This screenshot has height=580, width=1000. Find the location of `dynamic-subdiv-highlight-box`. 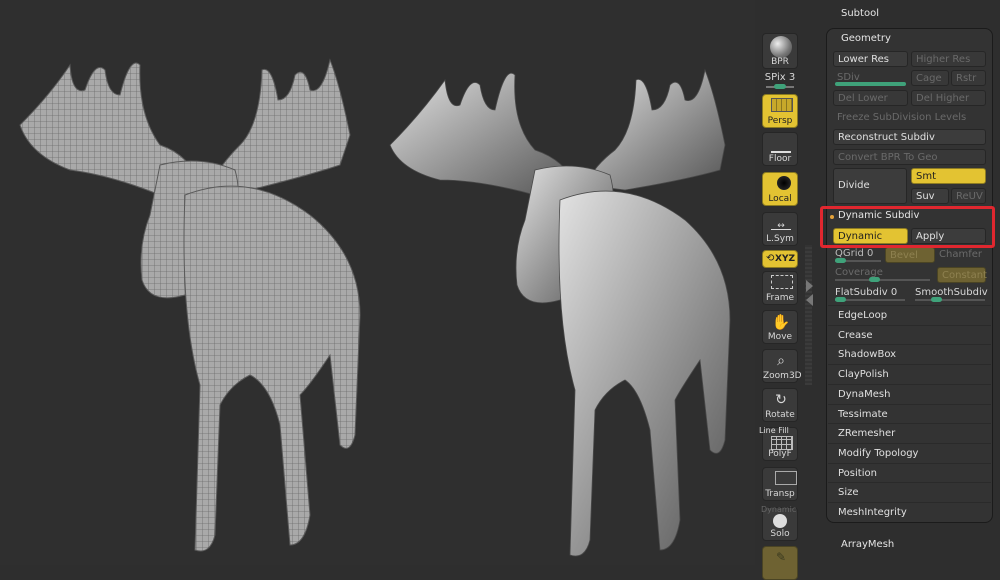

dynamic-subdiv-highlight-box is located at coordinates (907, 227).